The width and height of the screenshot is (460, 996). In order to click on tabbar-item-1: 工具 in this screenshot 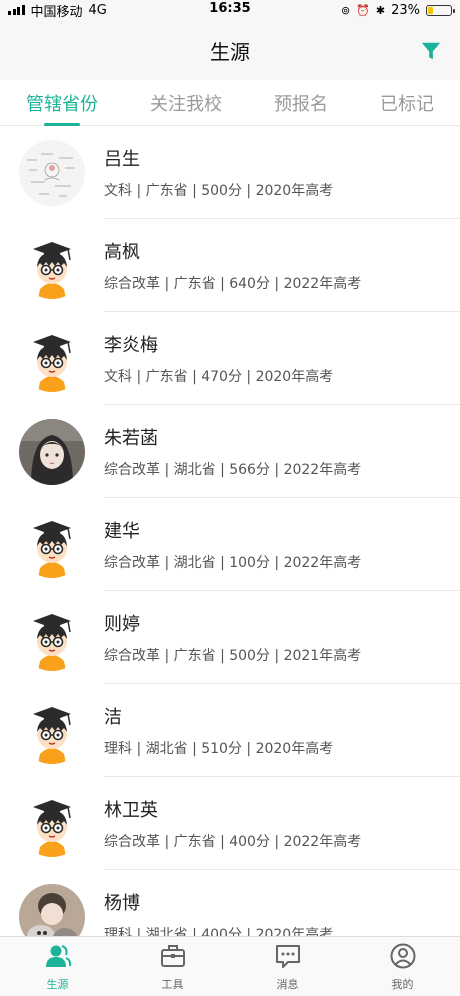, I will do `click(172, 966)`.